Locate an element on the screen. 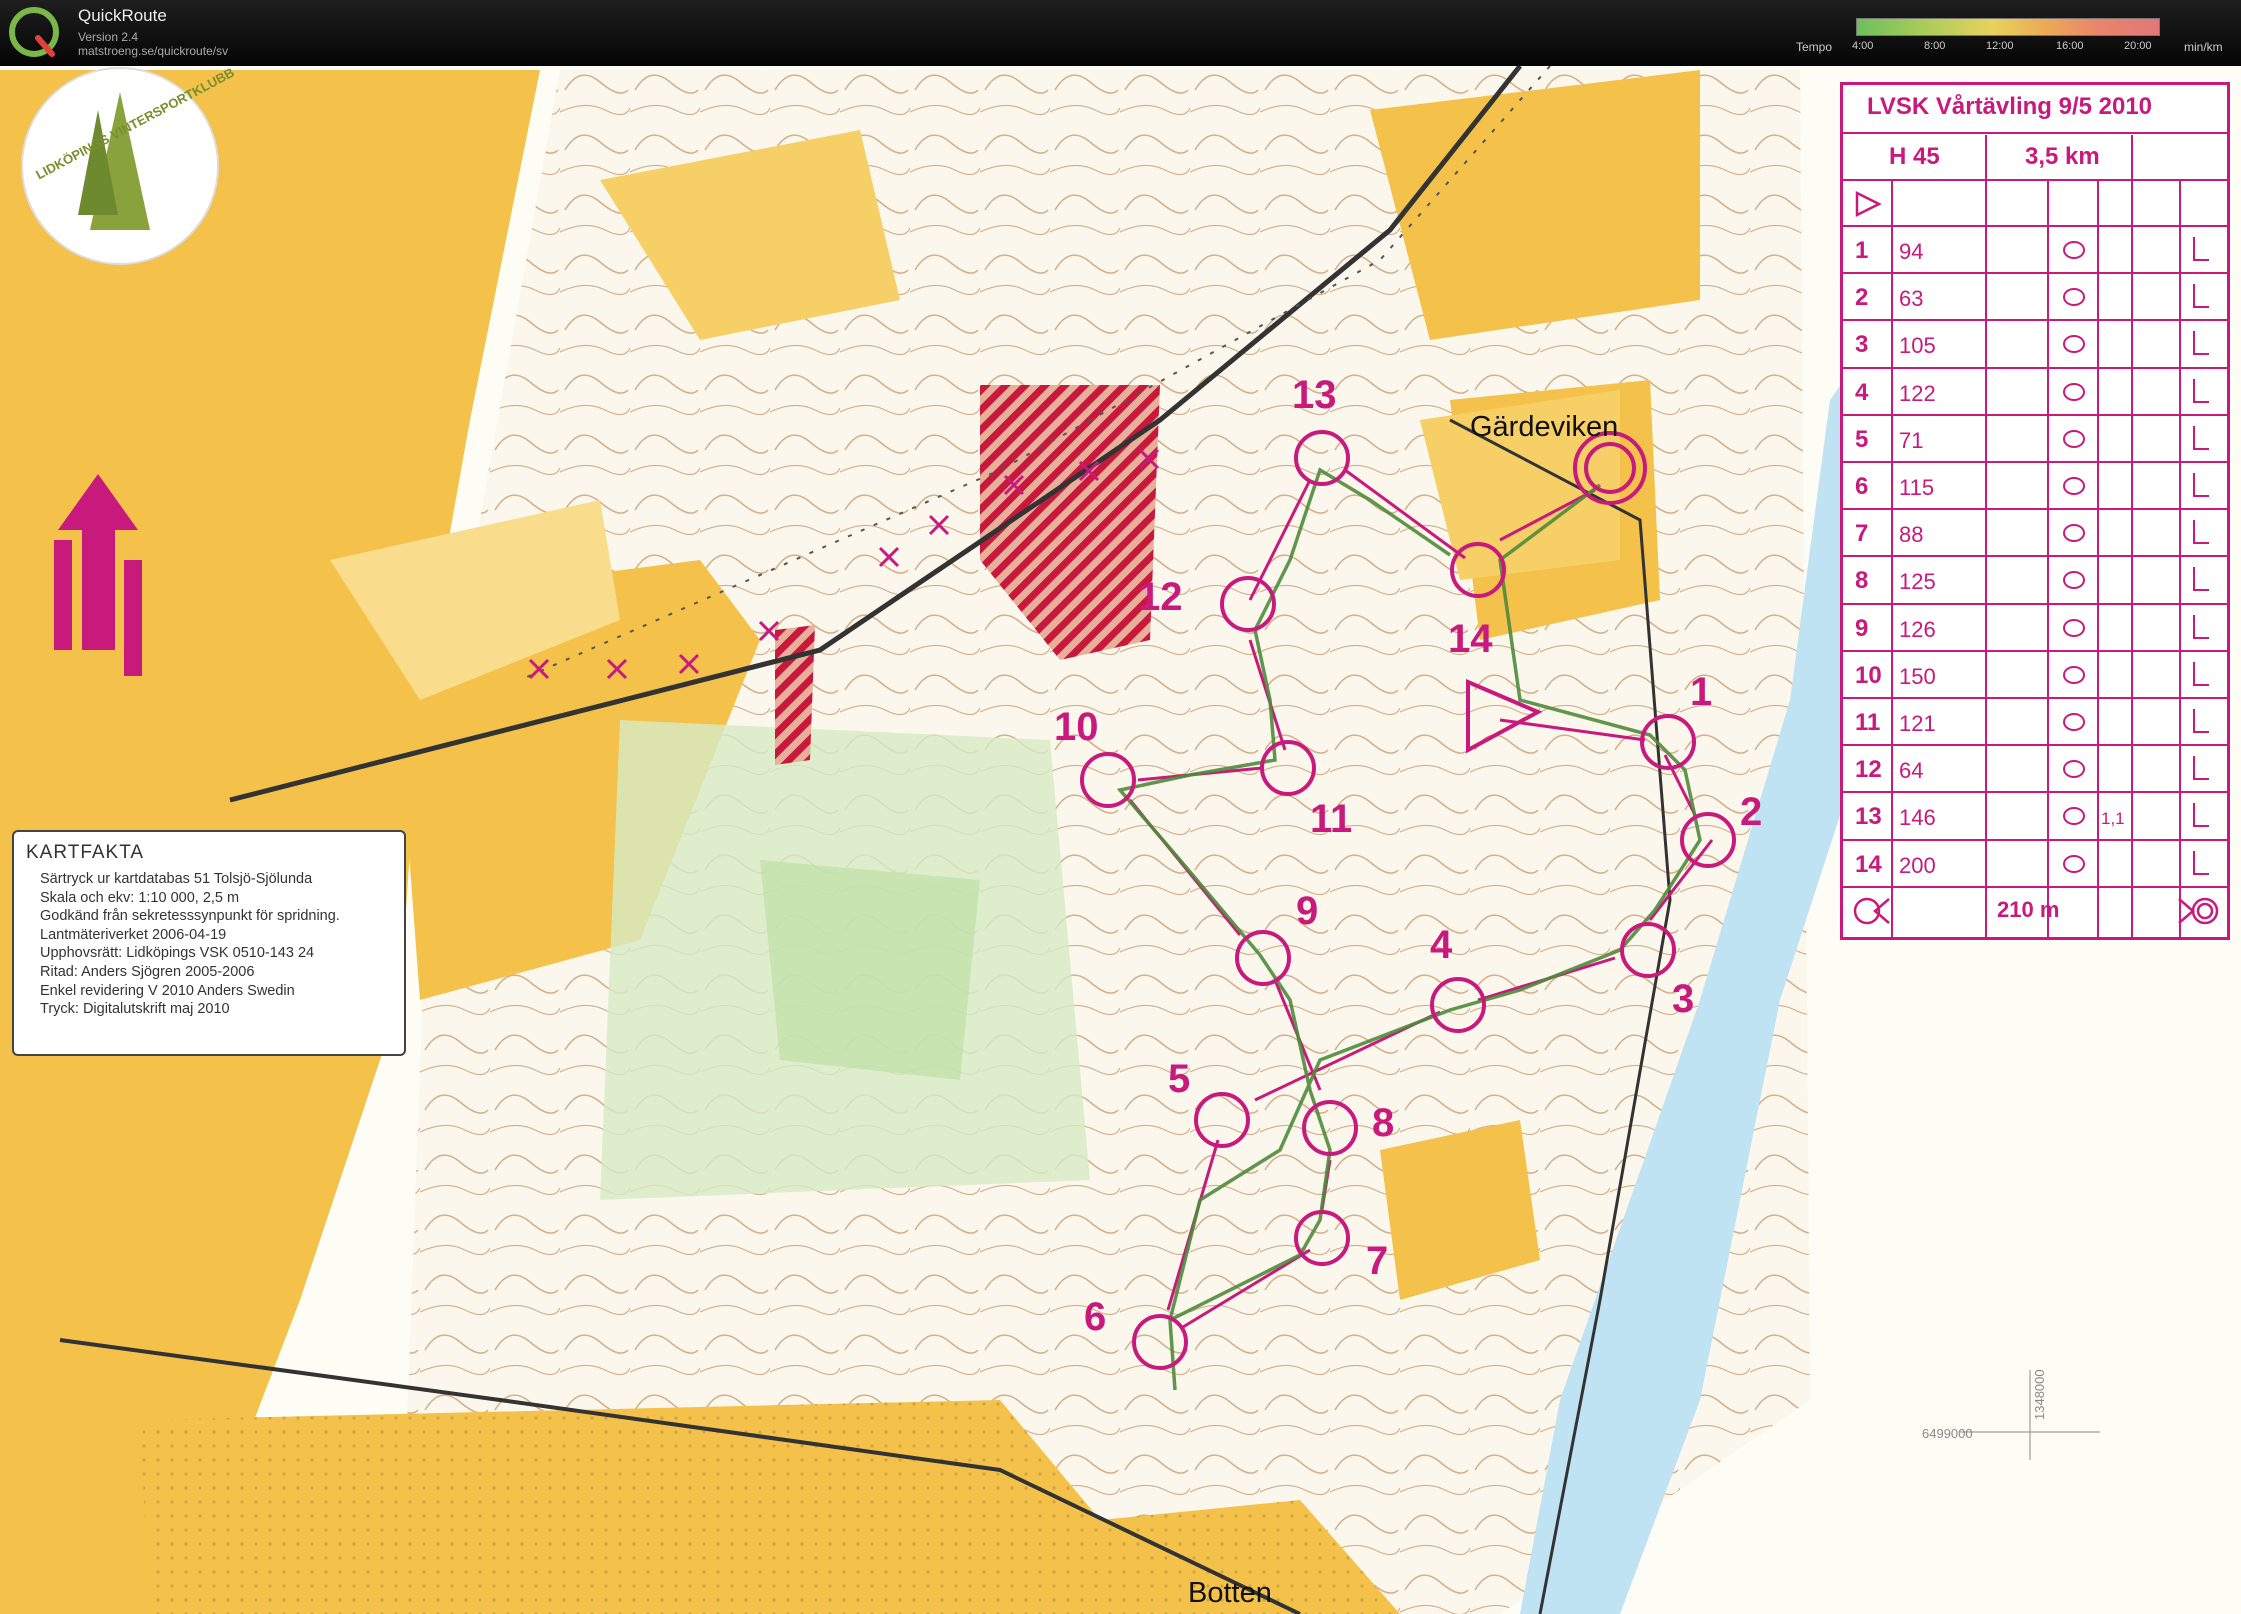  grid-ref-northing: 1348000 is located at coordinates (2039, 1394).